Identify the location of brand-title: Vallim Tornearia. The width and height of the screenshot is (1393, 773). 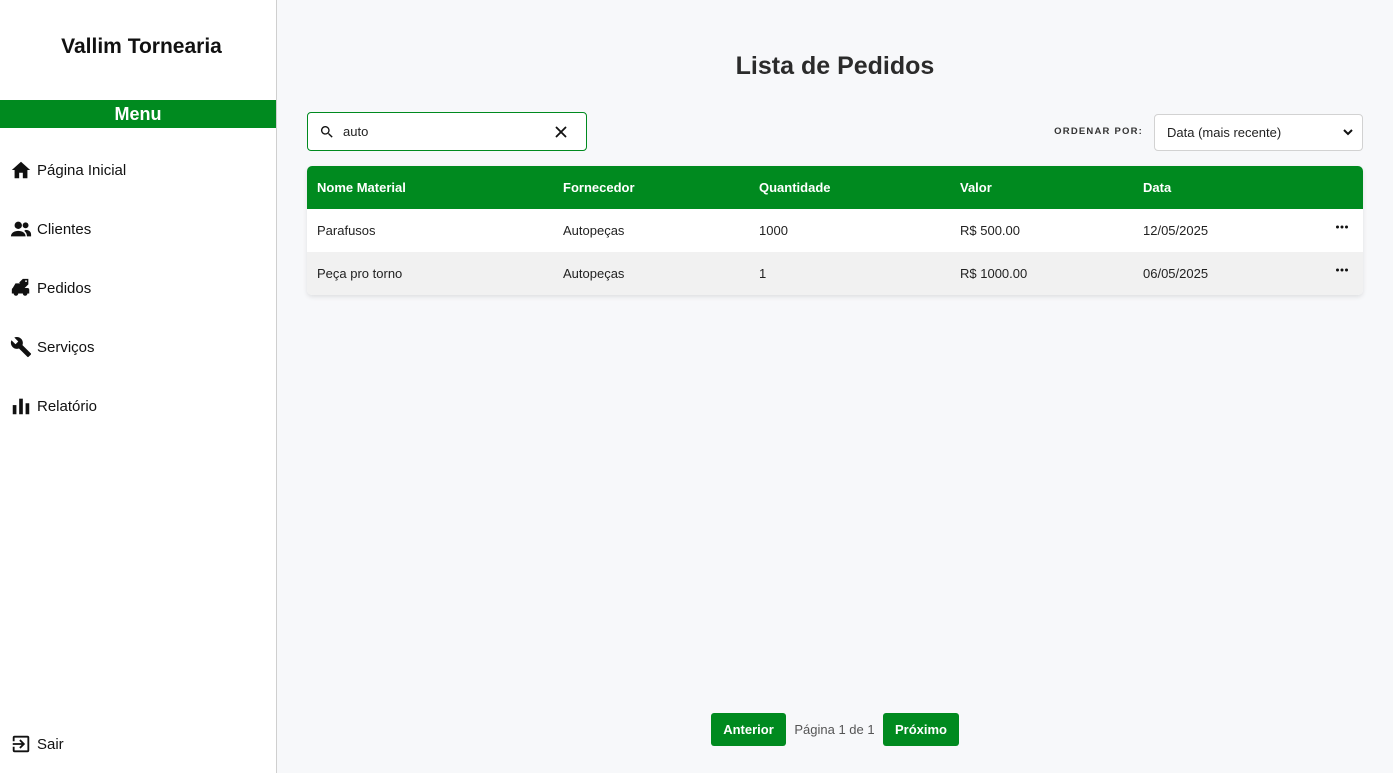
(141, 46).